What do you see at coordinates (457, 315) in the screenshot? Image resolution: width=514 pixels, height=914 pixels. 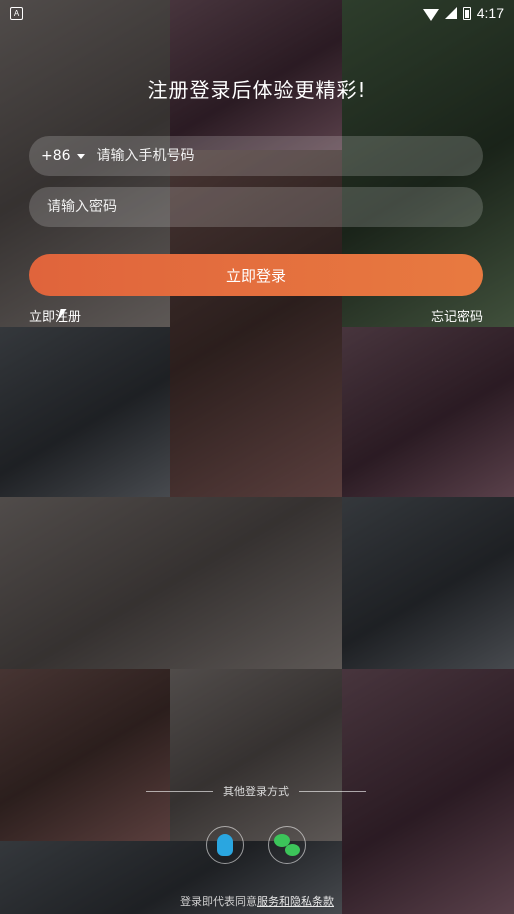 I see `forgot-password-link: 忘记密码` at bounding box center [457, 315].